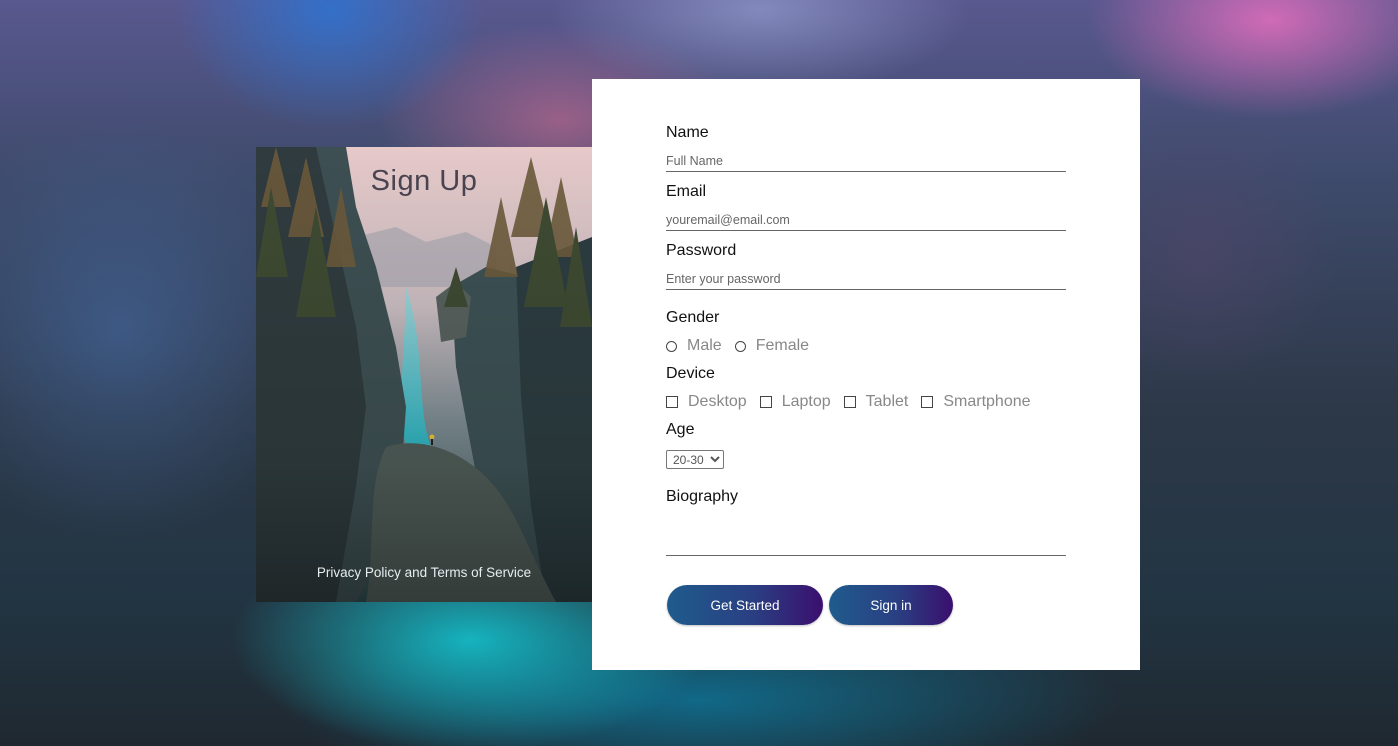 This screenshot has width=1398, height=746. What do you see at coordinates (672, 402) in the screenshot?
I see `device-desktop-checkbox` at bounding box center [672, 402].